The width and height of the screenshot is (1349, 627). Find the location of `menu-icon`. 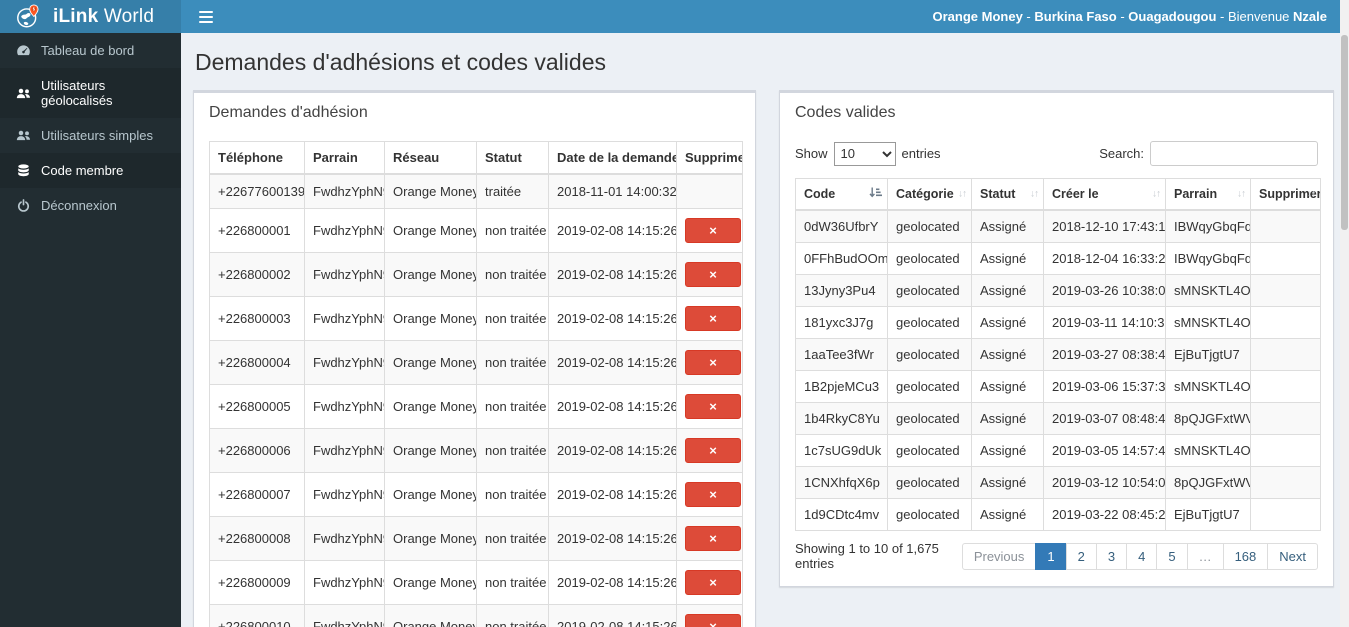

menu-icon is located at coordinates (206, 11).